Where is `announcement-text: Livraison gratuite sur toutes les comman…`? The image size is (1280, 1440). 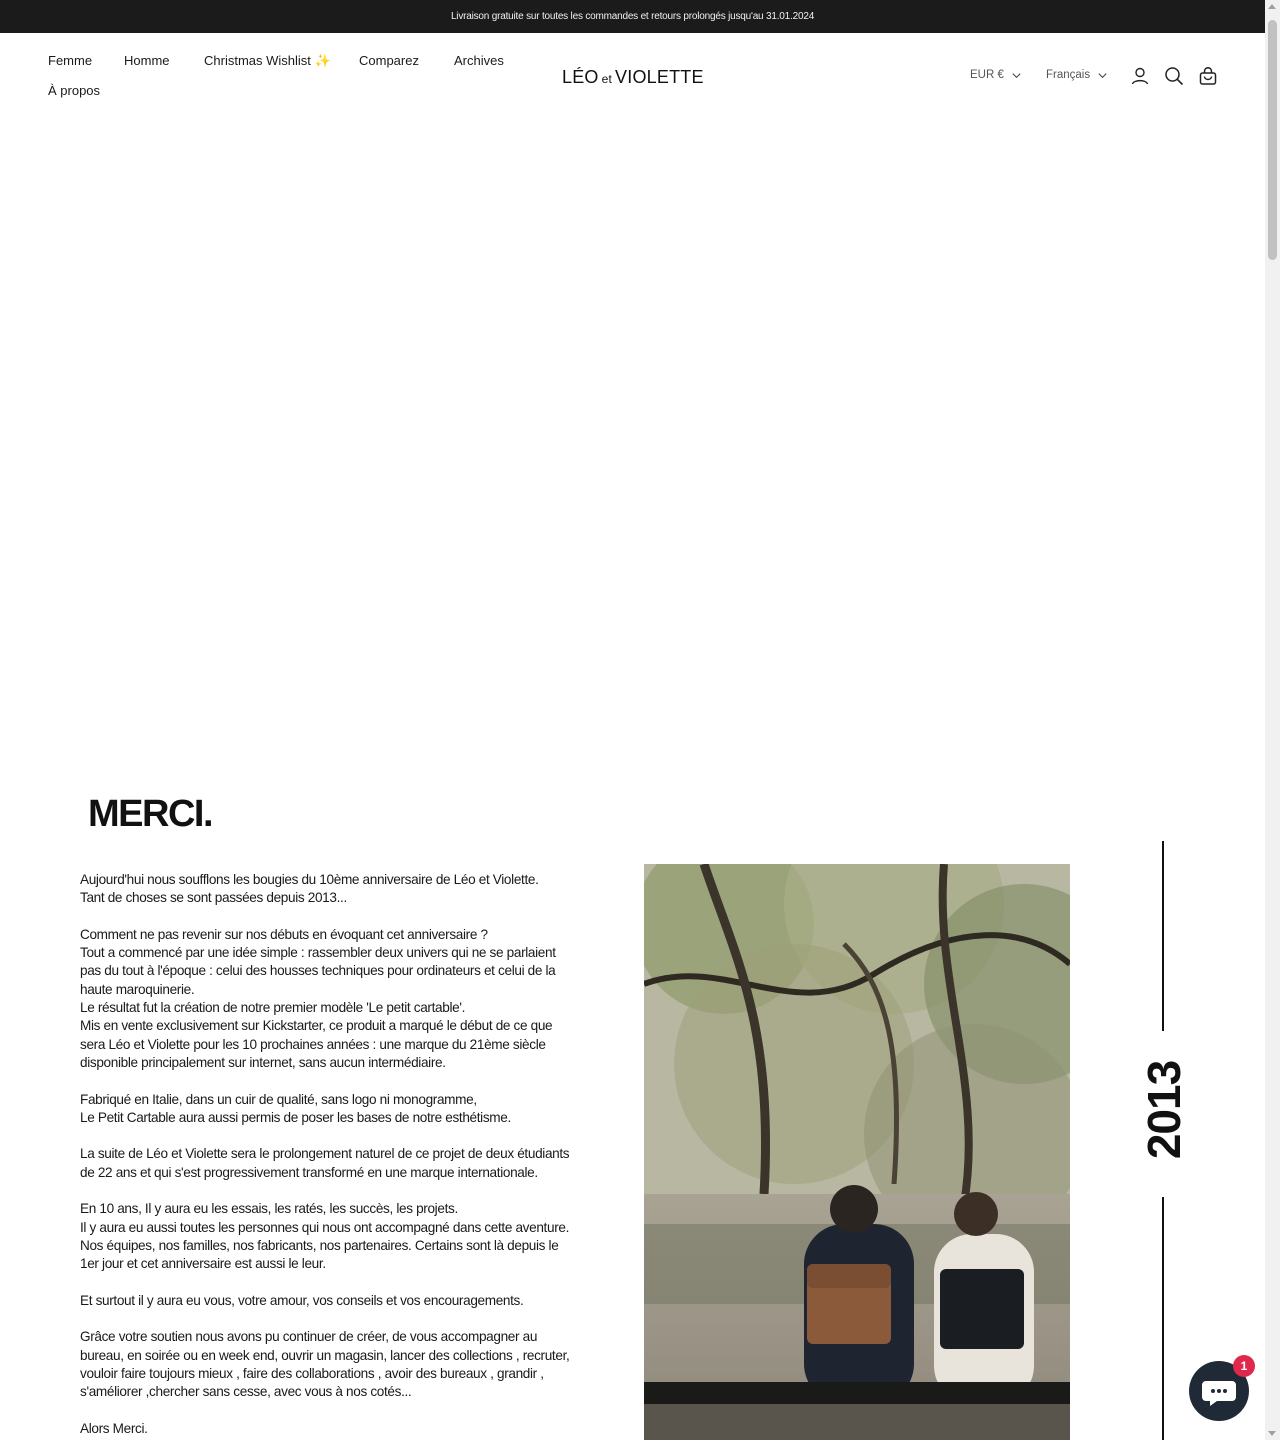
announcement-text: Livraison gratuite sur toutes les comman… is located at coordinates (632, 16).